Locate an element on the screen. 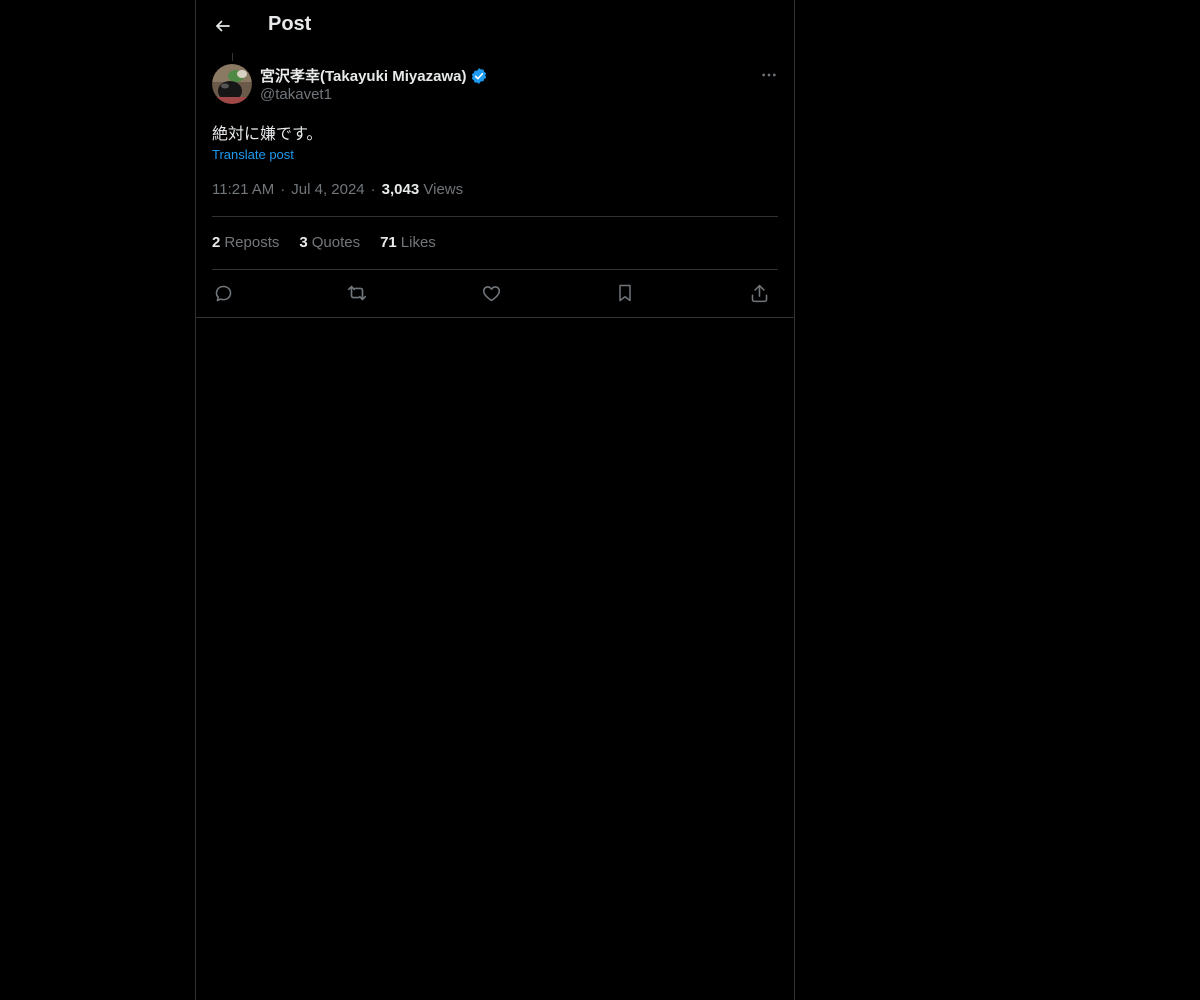 The image size is (1200, 1000). bookmark-icon is located at coordinates (625, 293).